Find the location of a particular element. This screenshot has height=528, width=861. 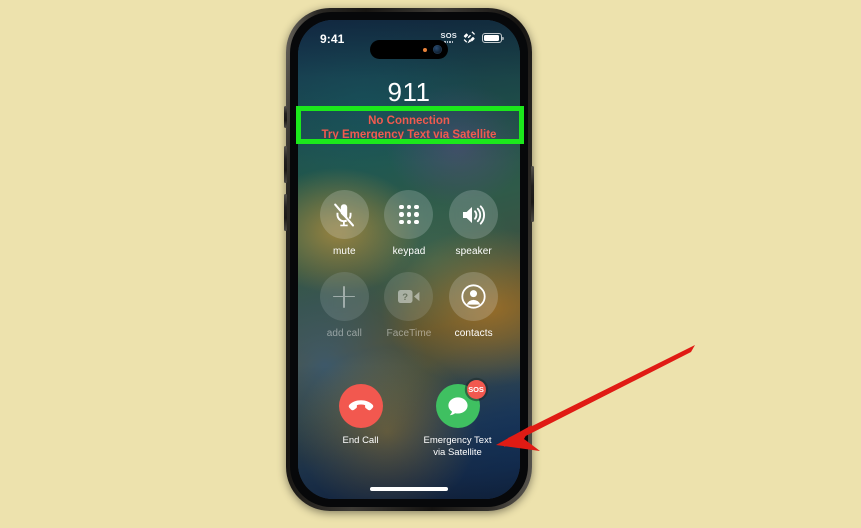

contacts-button-circle is located at coordinates (474, 296).